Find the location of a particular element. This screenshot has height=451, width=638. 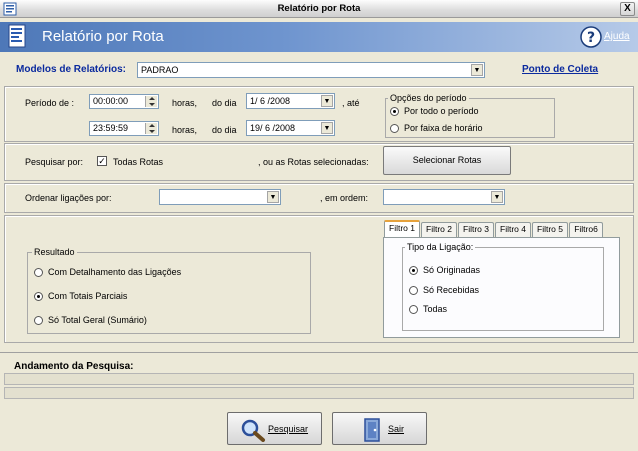

todas-rotas-label: Todas Rotas is located at coordinates (138, 162).